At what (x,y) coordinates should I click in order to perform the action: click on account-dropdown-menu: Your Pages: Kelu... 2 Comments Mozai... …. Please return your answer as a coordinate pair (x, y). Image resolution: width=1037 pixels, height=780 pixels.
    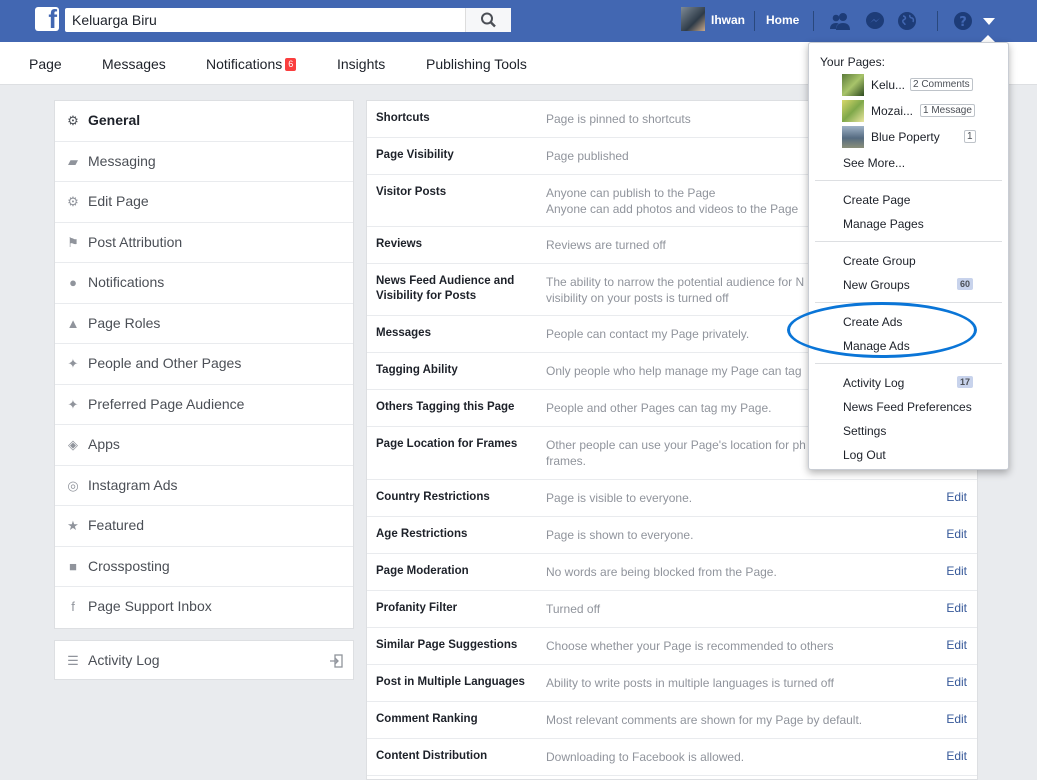
    Looking at the image, I should click on (908, 256).